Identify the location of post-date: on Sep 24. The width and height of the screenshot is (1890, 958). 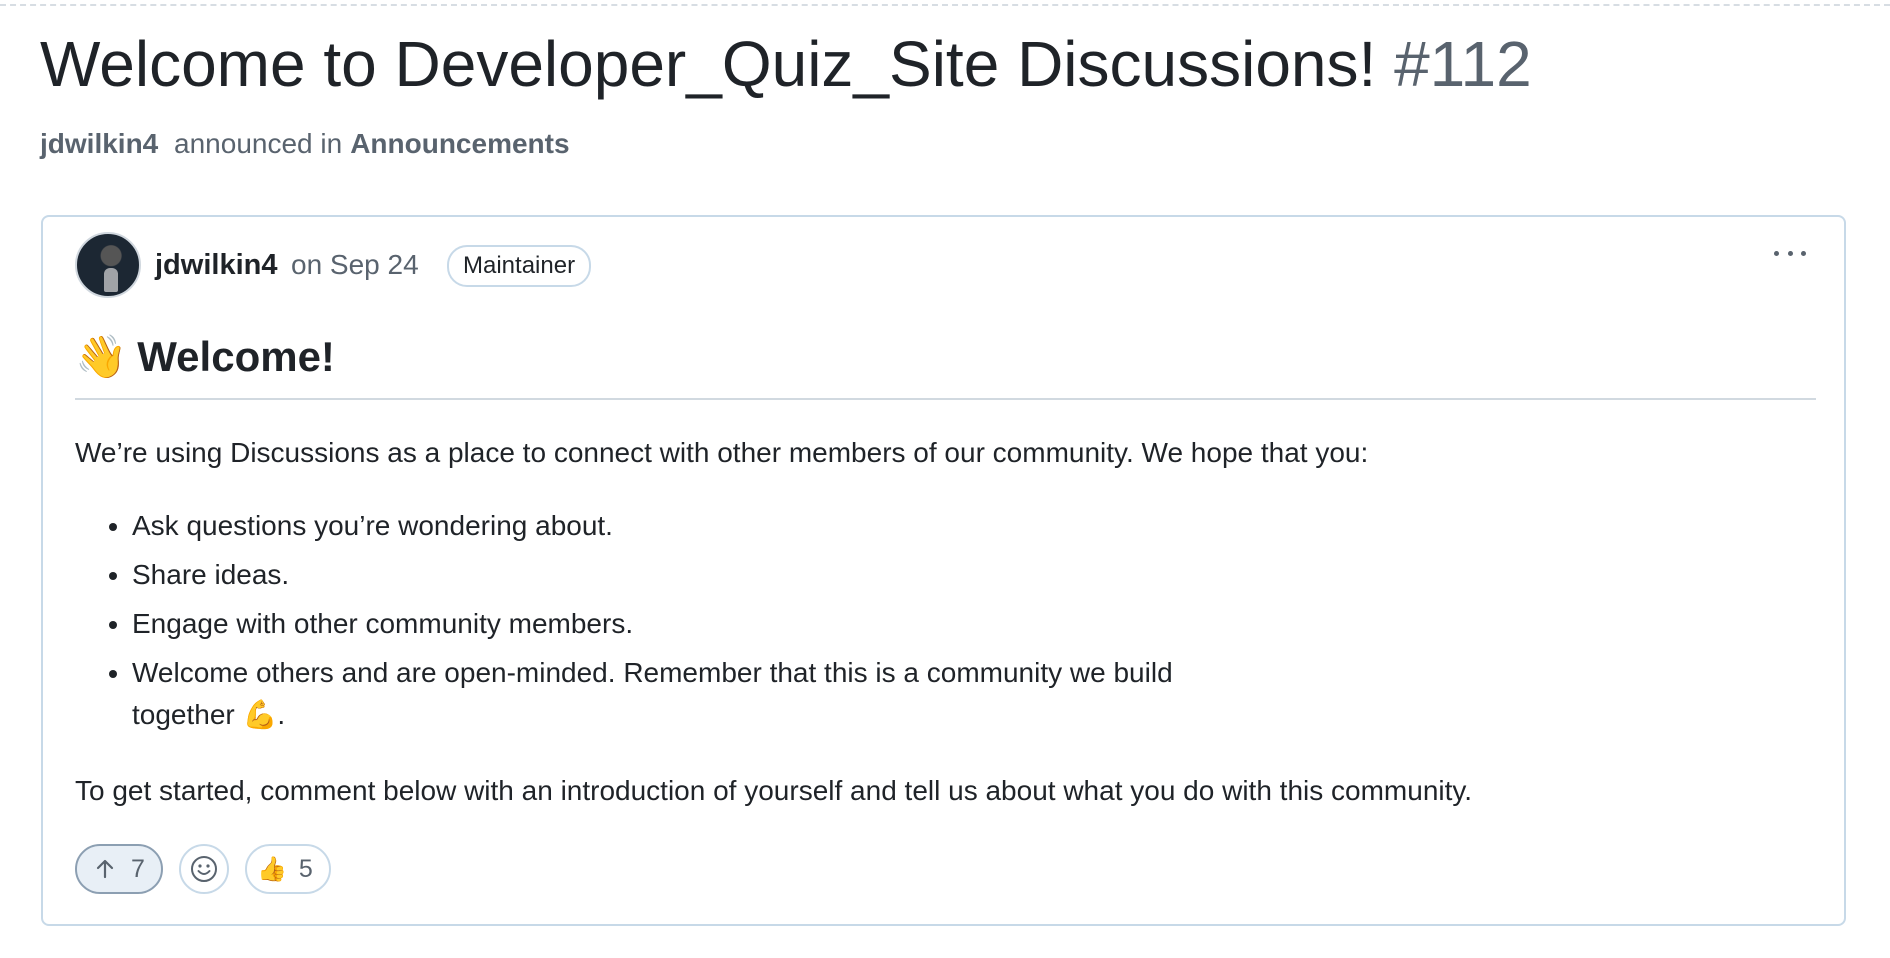
(355, 265).